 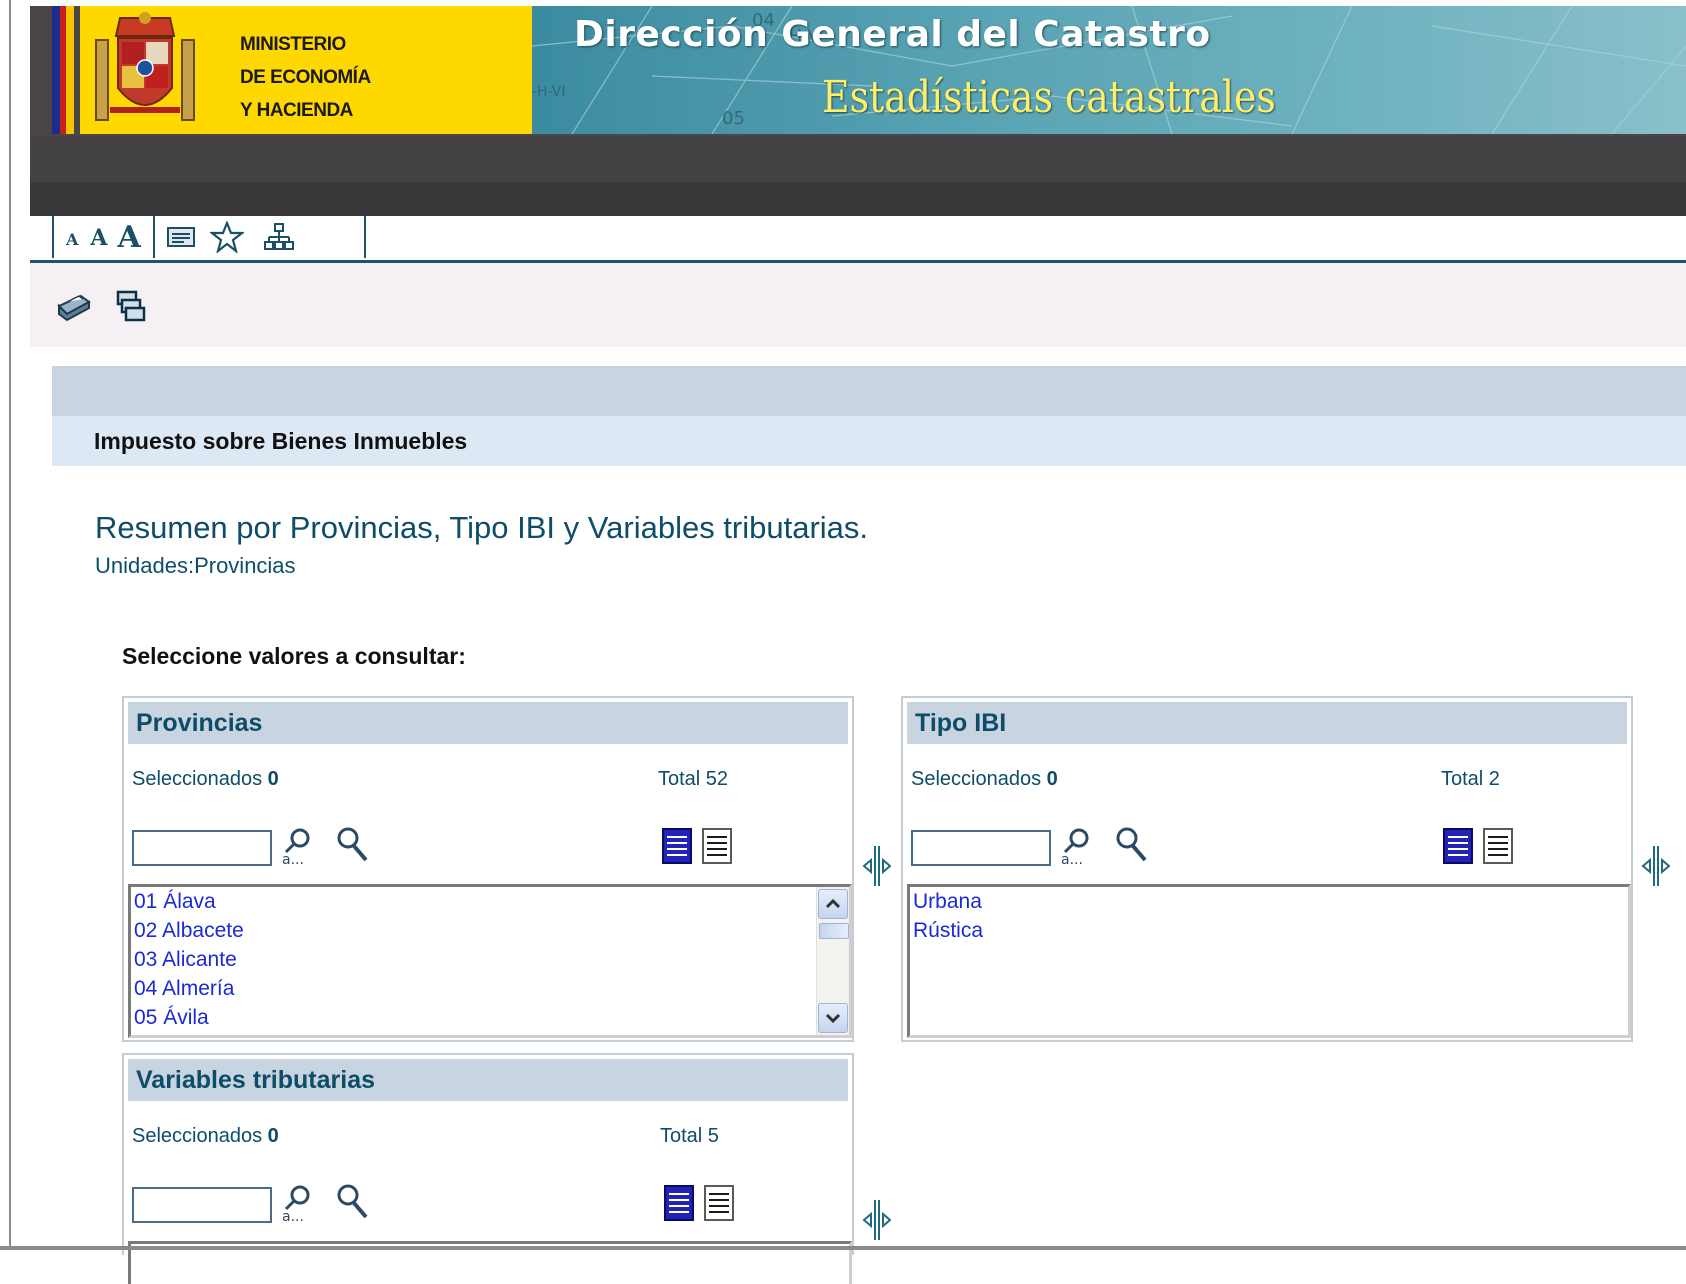 I want to click on panel-header: Variables tributarias, so click(x=488, y=1080).